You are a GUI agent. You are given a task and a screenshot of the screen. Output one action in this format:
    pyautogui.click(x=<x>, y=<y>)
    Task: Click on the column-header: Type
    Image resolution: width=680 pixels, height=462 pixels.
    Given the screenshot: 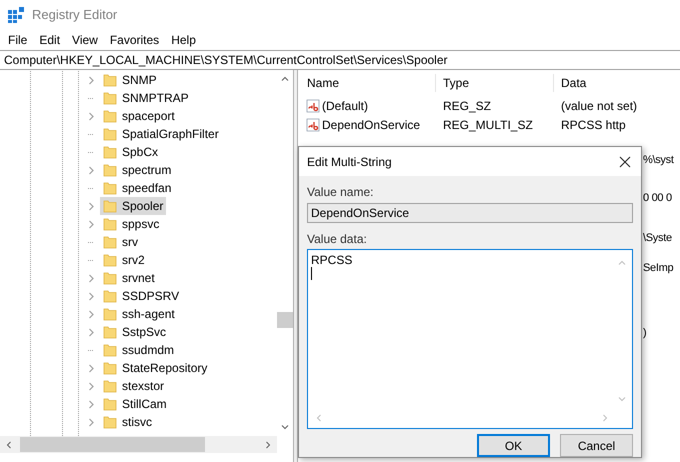 What is the action you would take?
    pyautogui.click(x=495, y=83)
    